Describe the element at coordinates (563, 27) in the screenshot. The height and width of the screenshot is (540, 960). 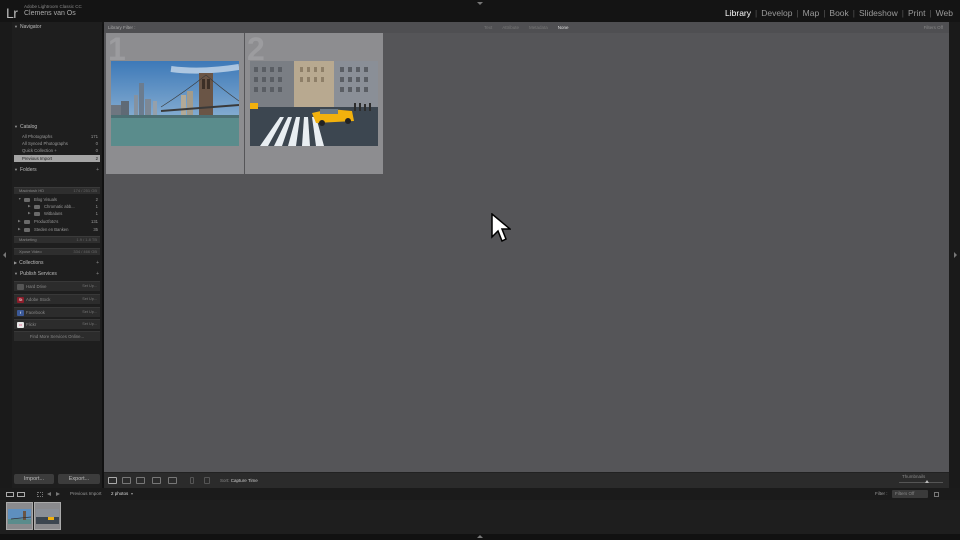
I see `filter-none: None` at that location.